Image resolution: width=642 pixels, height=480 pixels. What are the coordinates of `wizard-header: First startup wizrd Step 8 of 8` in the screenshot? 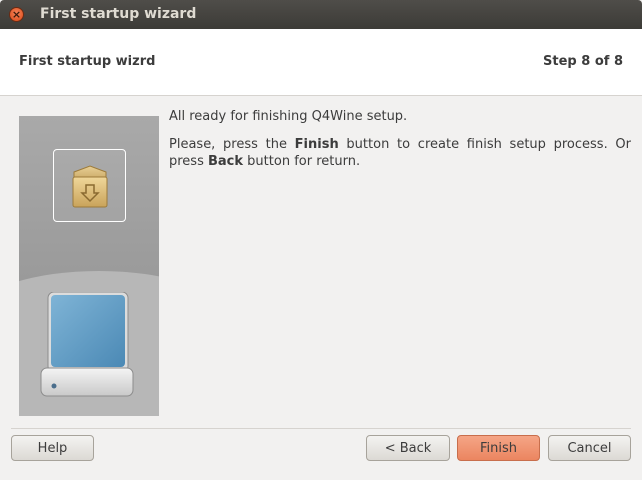 It's located at (321, 62).